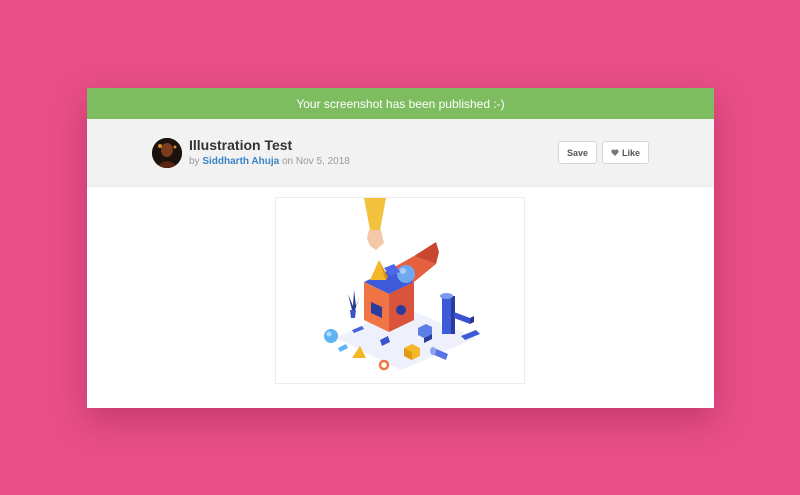 The width and height of the screenshot is (800, 495). I want to click on shot-image, so click(400, 290).